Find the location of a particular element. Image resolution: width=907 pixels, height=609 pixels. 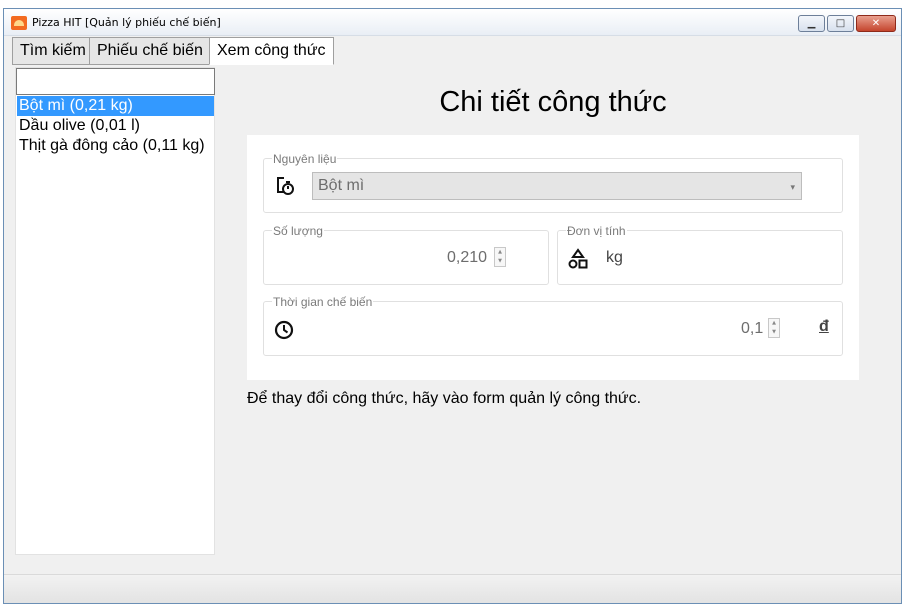

ingredient-select: Bột mì ▾ is located at coordinates (557, 186).